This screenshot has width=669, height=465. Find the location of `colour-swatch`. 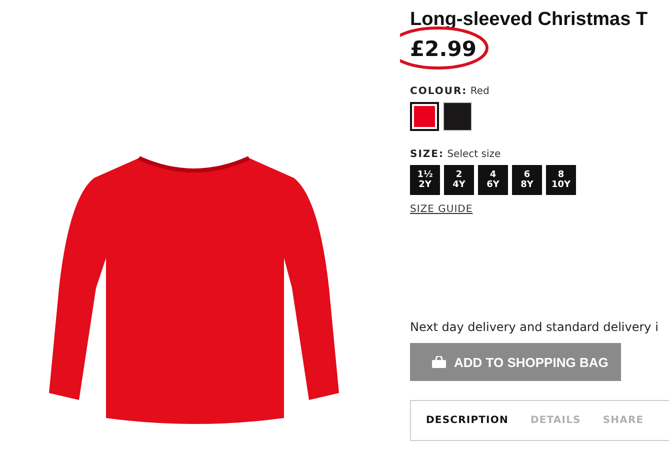

colour-swatch is located at coordinates (424, 116).